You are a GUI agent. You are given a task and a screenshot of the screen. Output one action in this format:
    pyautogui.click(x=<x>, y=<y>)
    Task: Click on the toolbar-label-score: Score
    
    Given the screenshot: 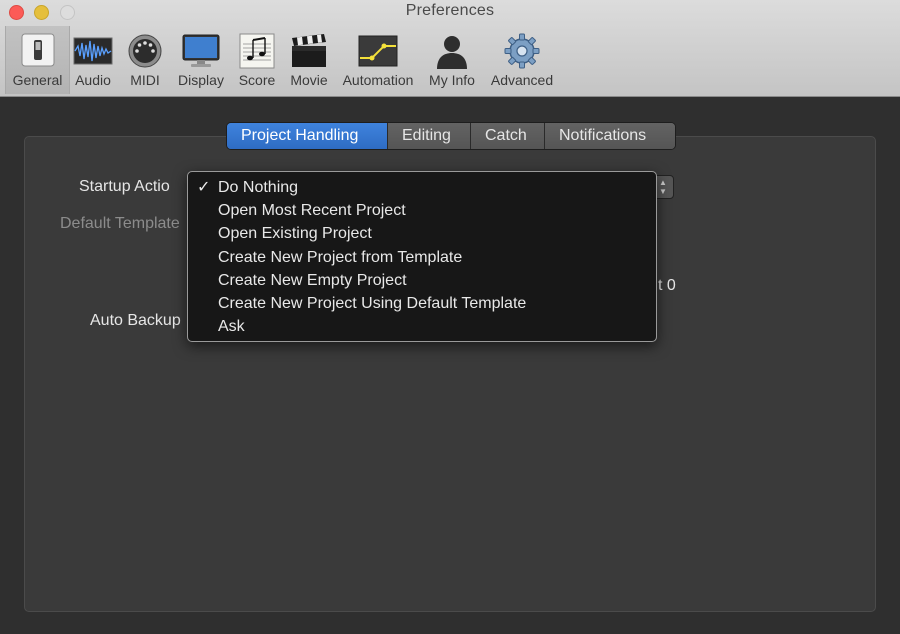 What is the action you would take?
    pyautogui.click(x=257, y=80)
    